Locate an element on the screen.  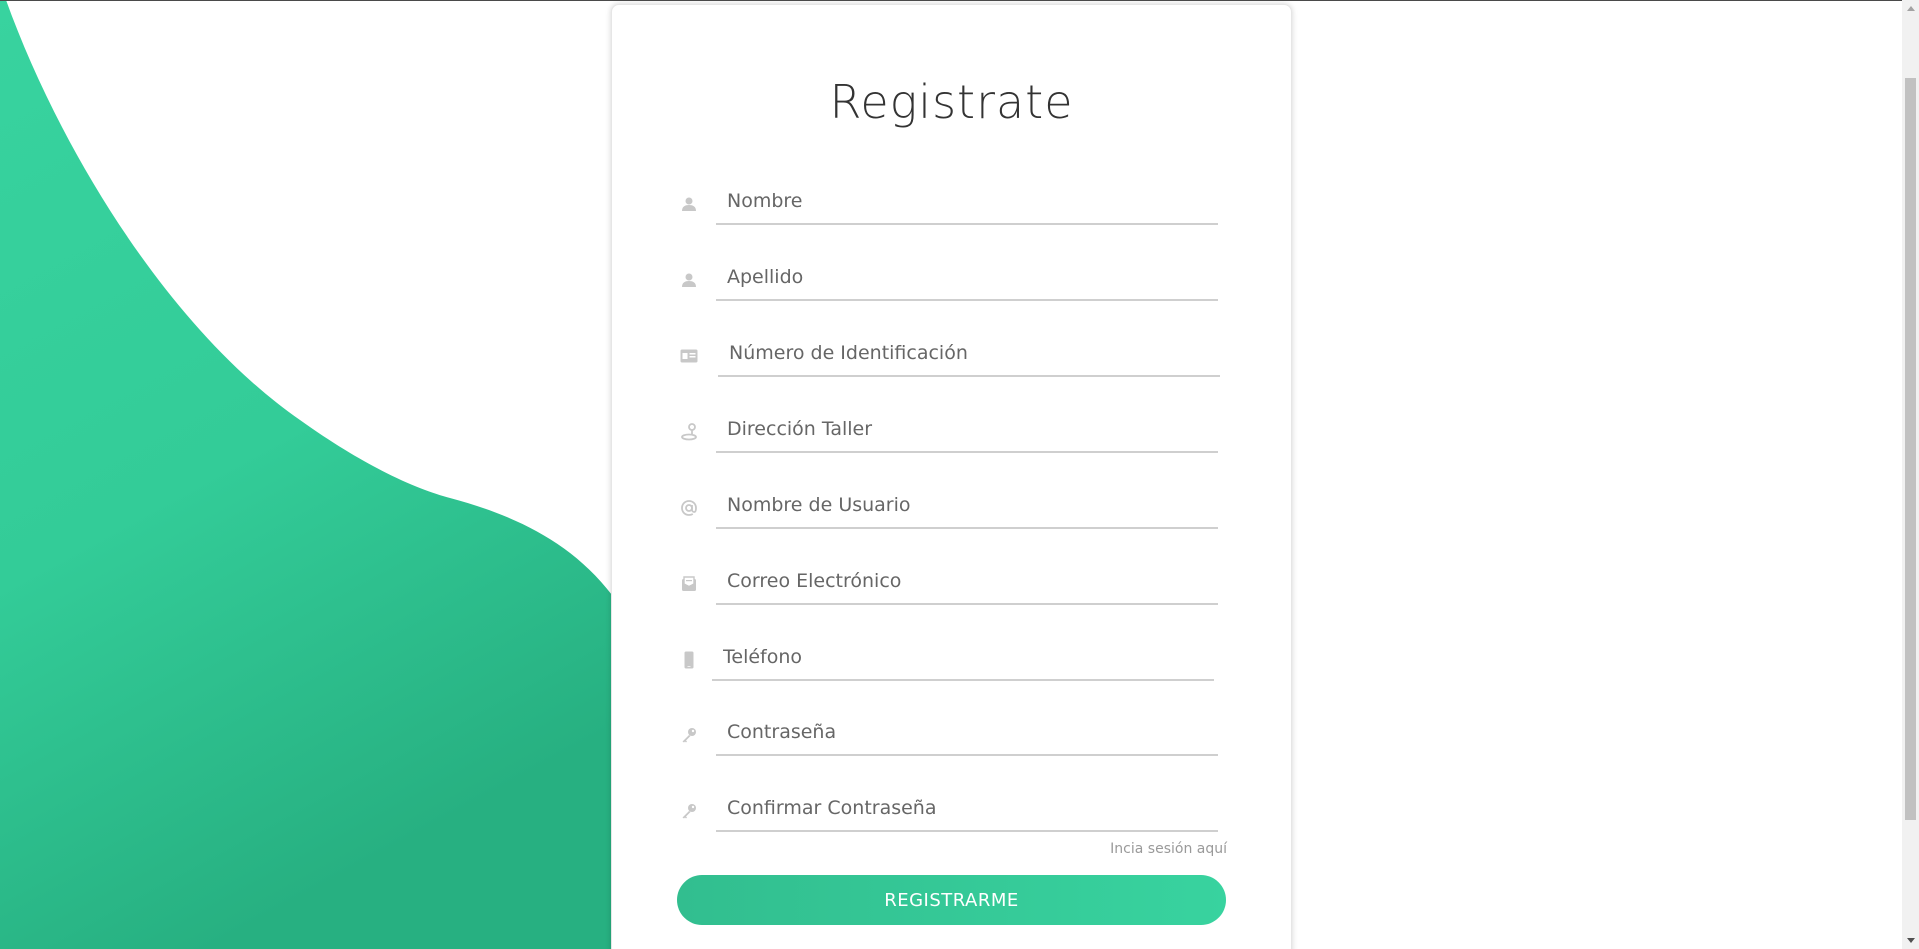
nombre-input is located at coordinates (967, 202).